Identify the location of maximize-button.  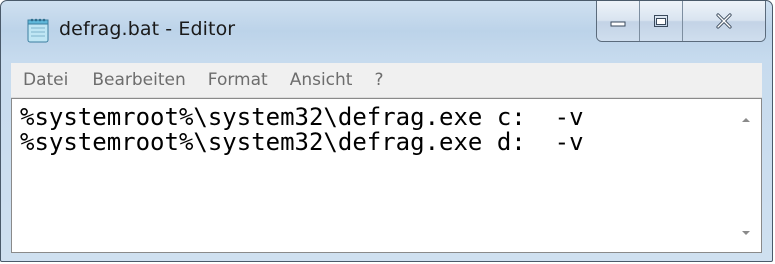
(661, 21).